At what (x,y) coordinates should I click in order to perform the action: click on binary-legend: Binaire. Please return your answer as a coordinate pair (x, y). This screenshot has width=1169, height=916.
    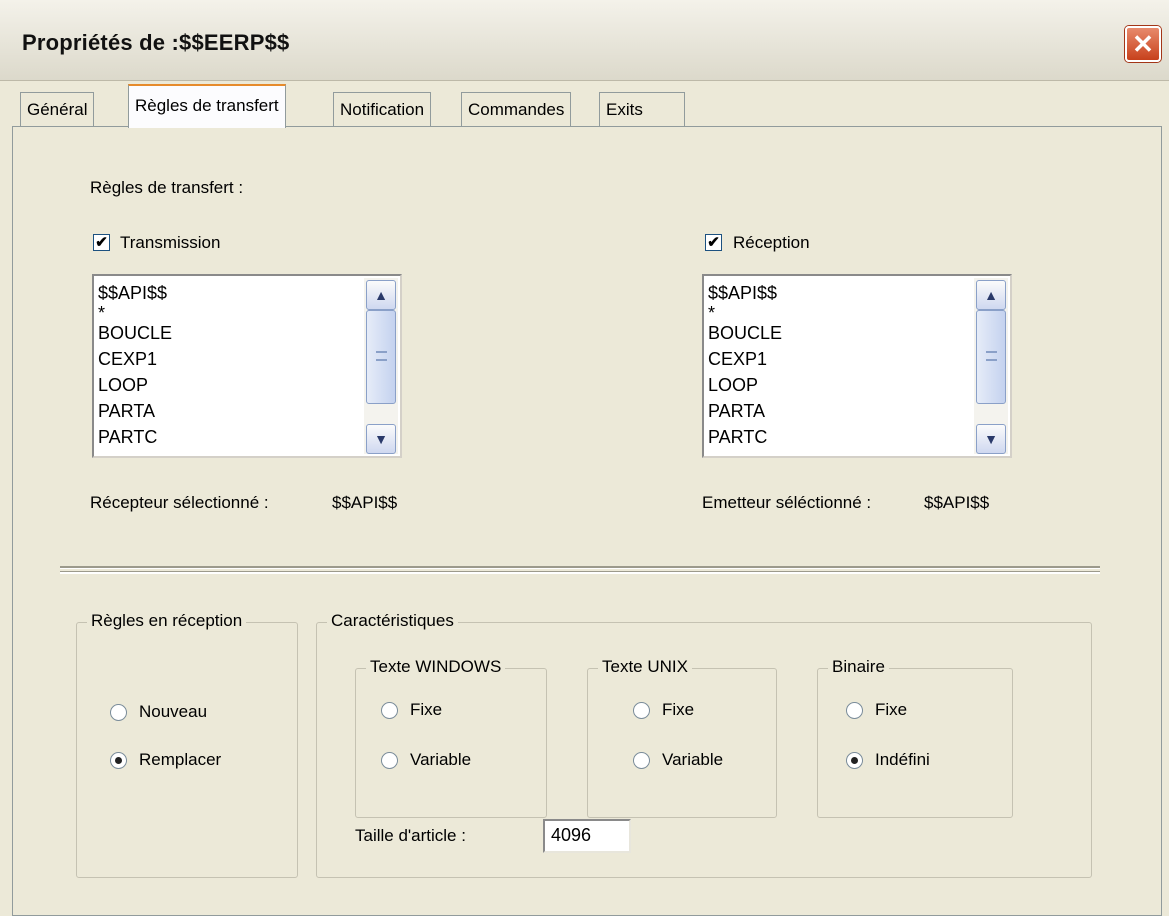
    Looking at the image, I should click on (858, 667).